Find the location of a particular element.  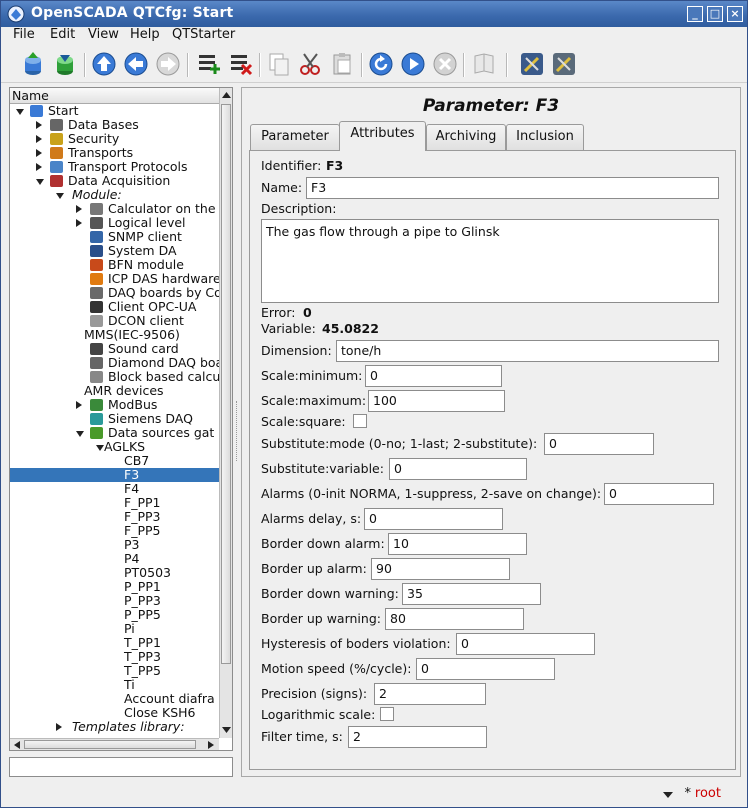

tab-inclusion: Inclusion is located at coordinates (545, 137).